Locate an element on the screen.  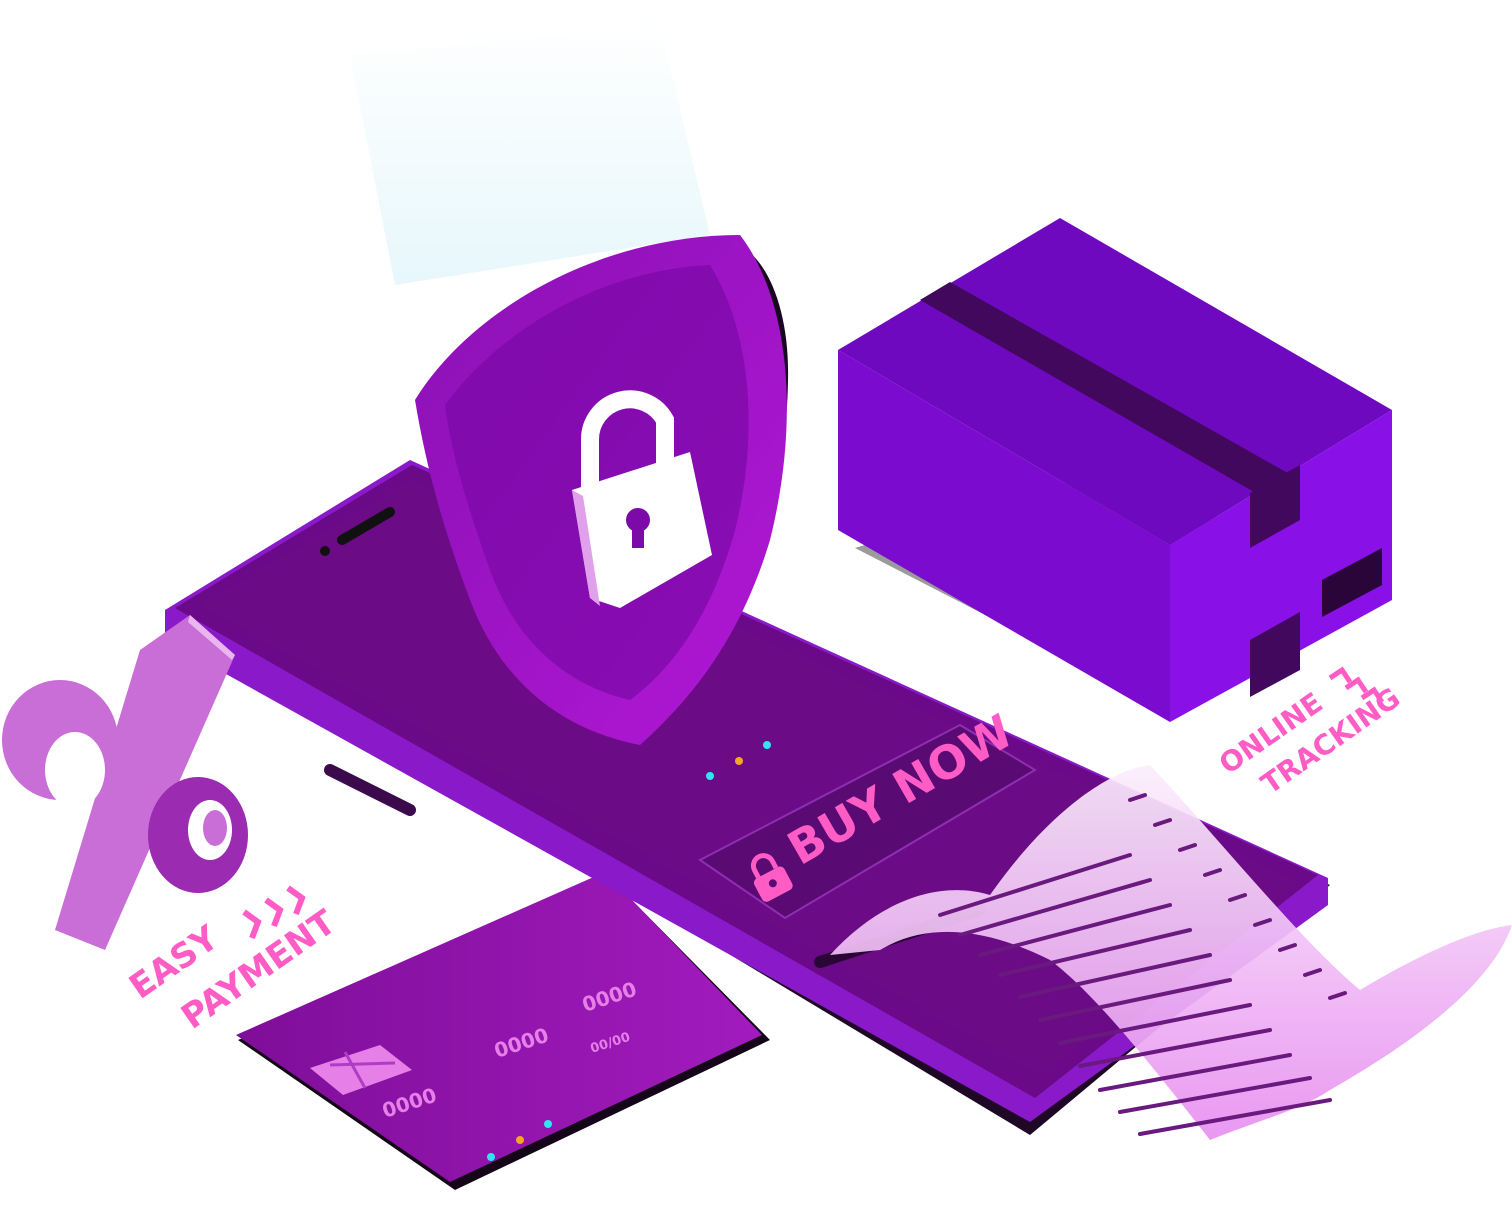
phone-side-button is located at coordinates (370, 790).